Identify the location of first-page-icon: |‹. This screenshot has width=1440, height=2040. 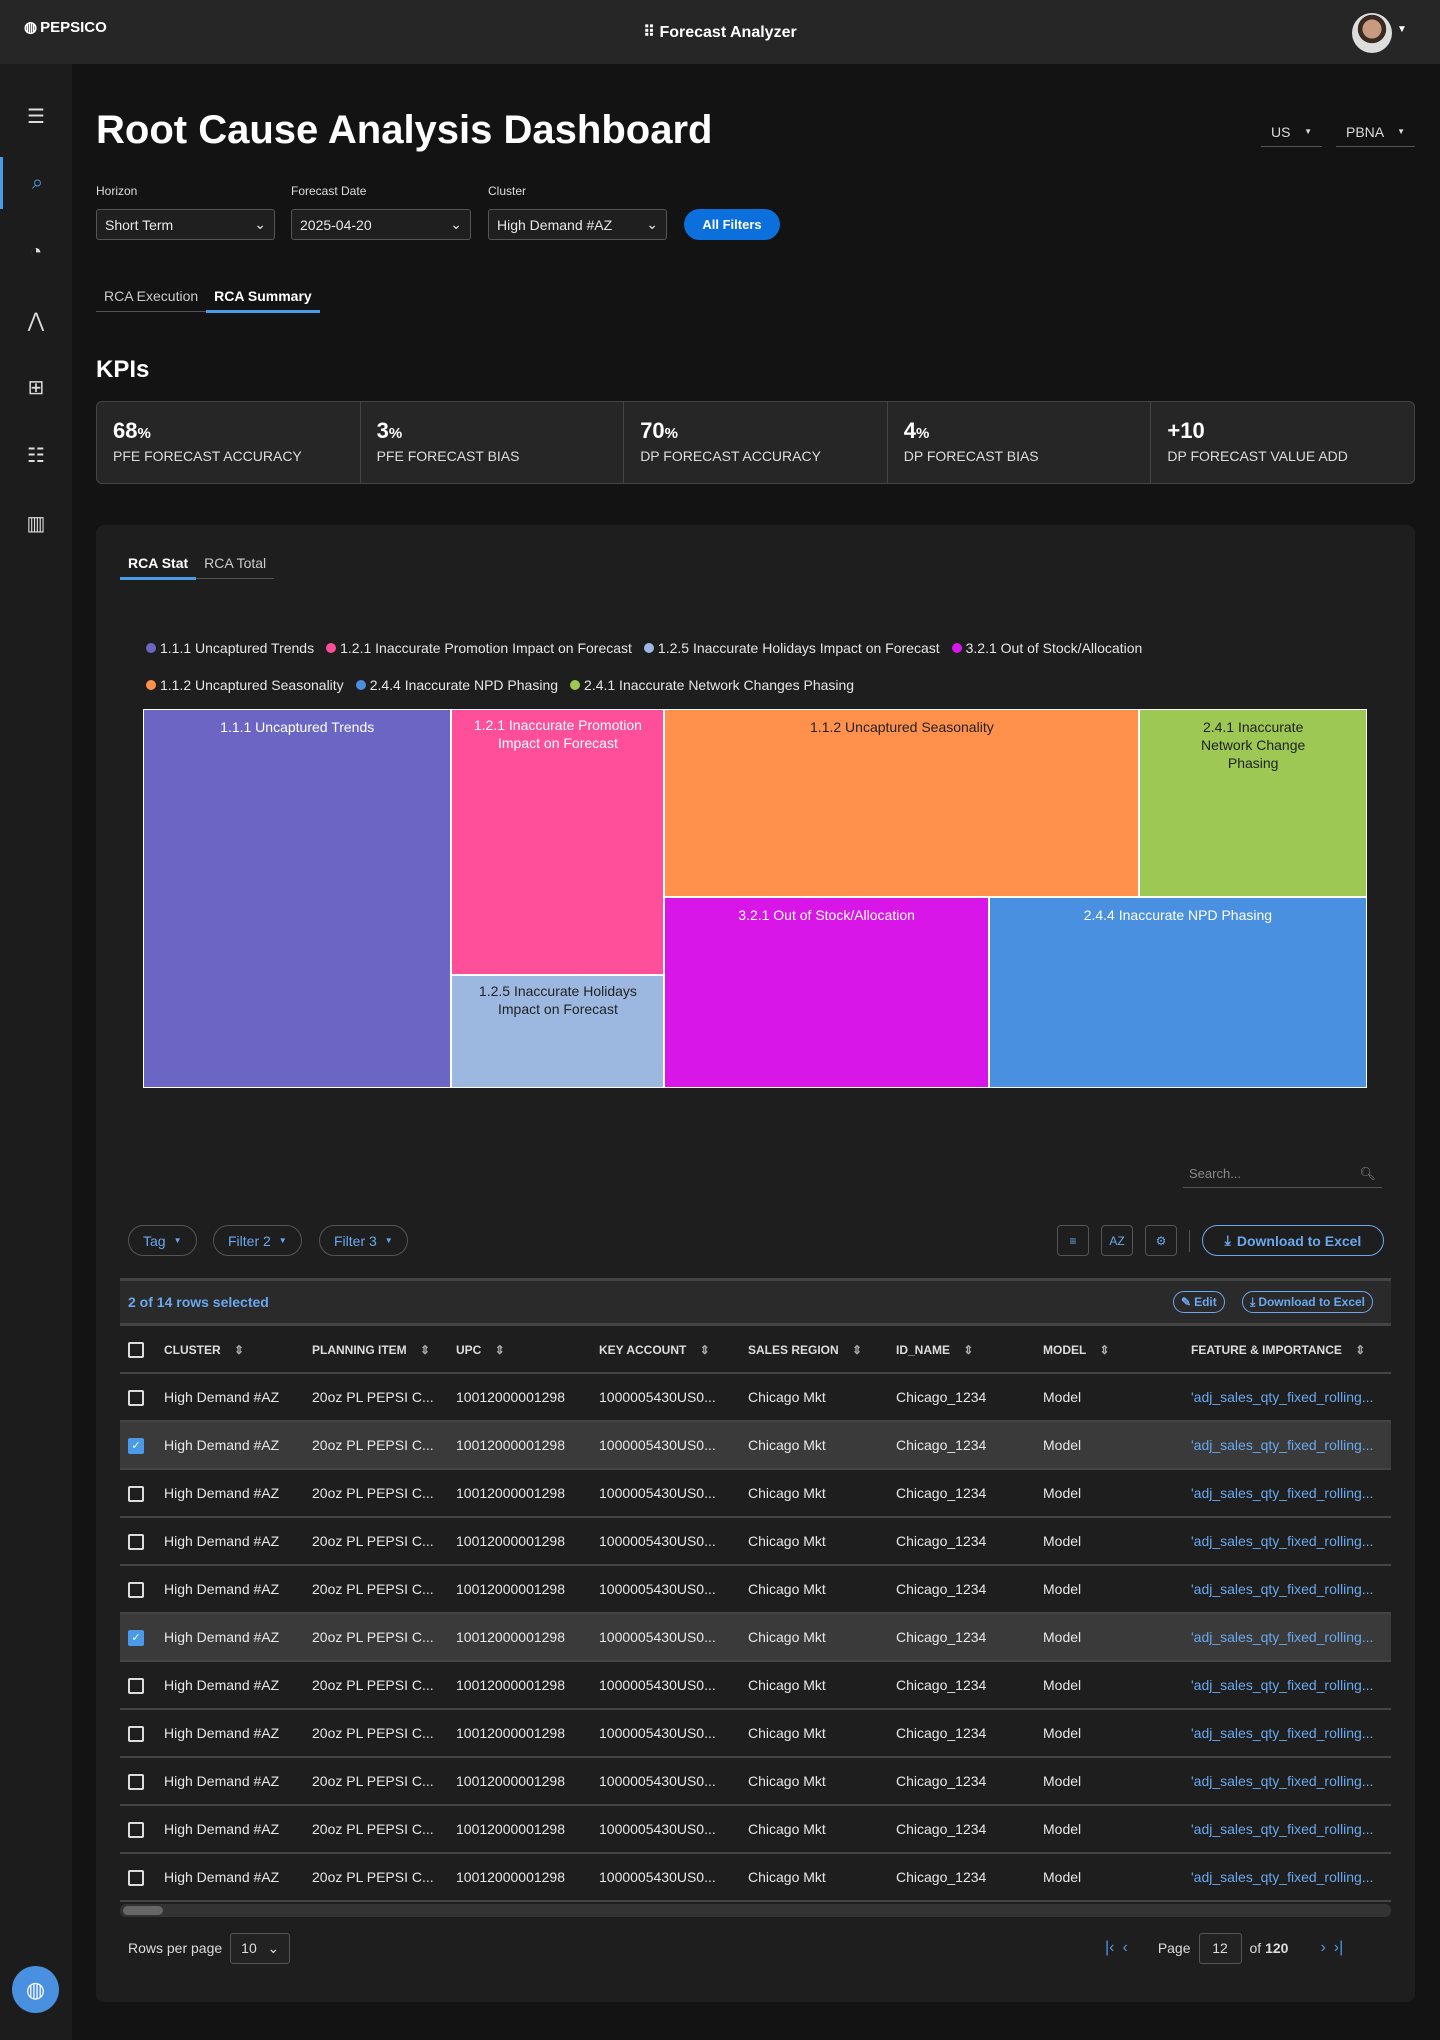
(1109, 1948).